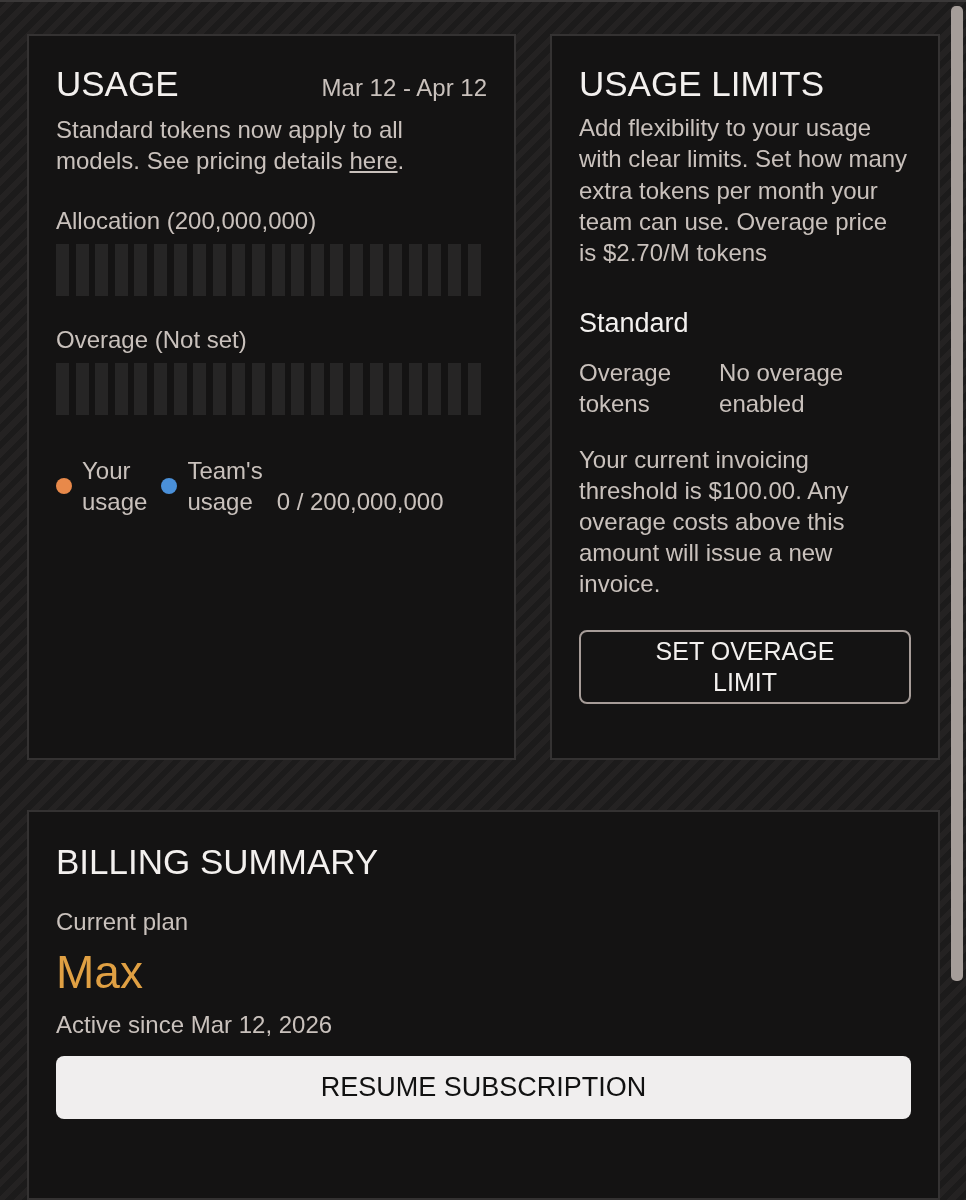 This screenshot has width=966, height=1200. Describe the element at coordinates (117, 84) in the screenshot. I see `card-title: USAGE` at that location.